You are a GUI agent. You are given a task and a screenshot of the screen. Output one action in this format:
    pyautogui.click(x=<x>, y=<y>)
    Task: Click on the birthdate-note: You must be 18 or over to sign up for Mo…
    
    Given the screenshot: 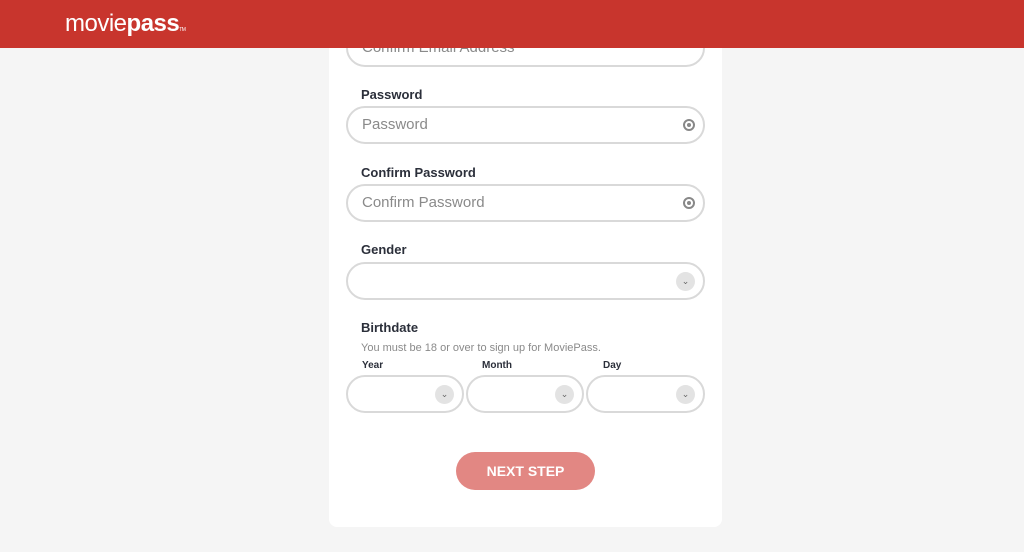 What is the action you would take?
    pyautogui.click(x=481, y=348)
    